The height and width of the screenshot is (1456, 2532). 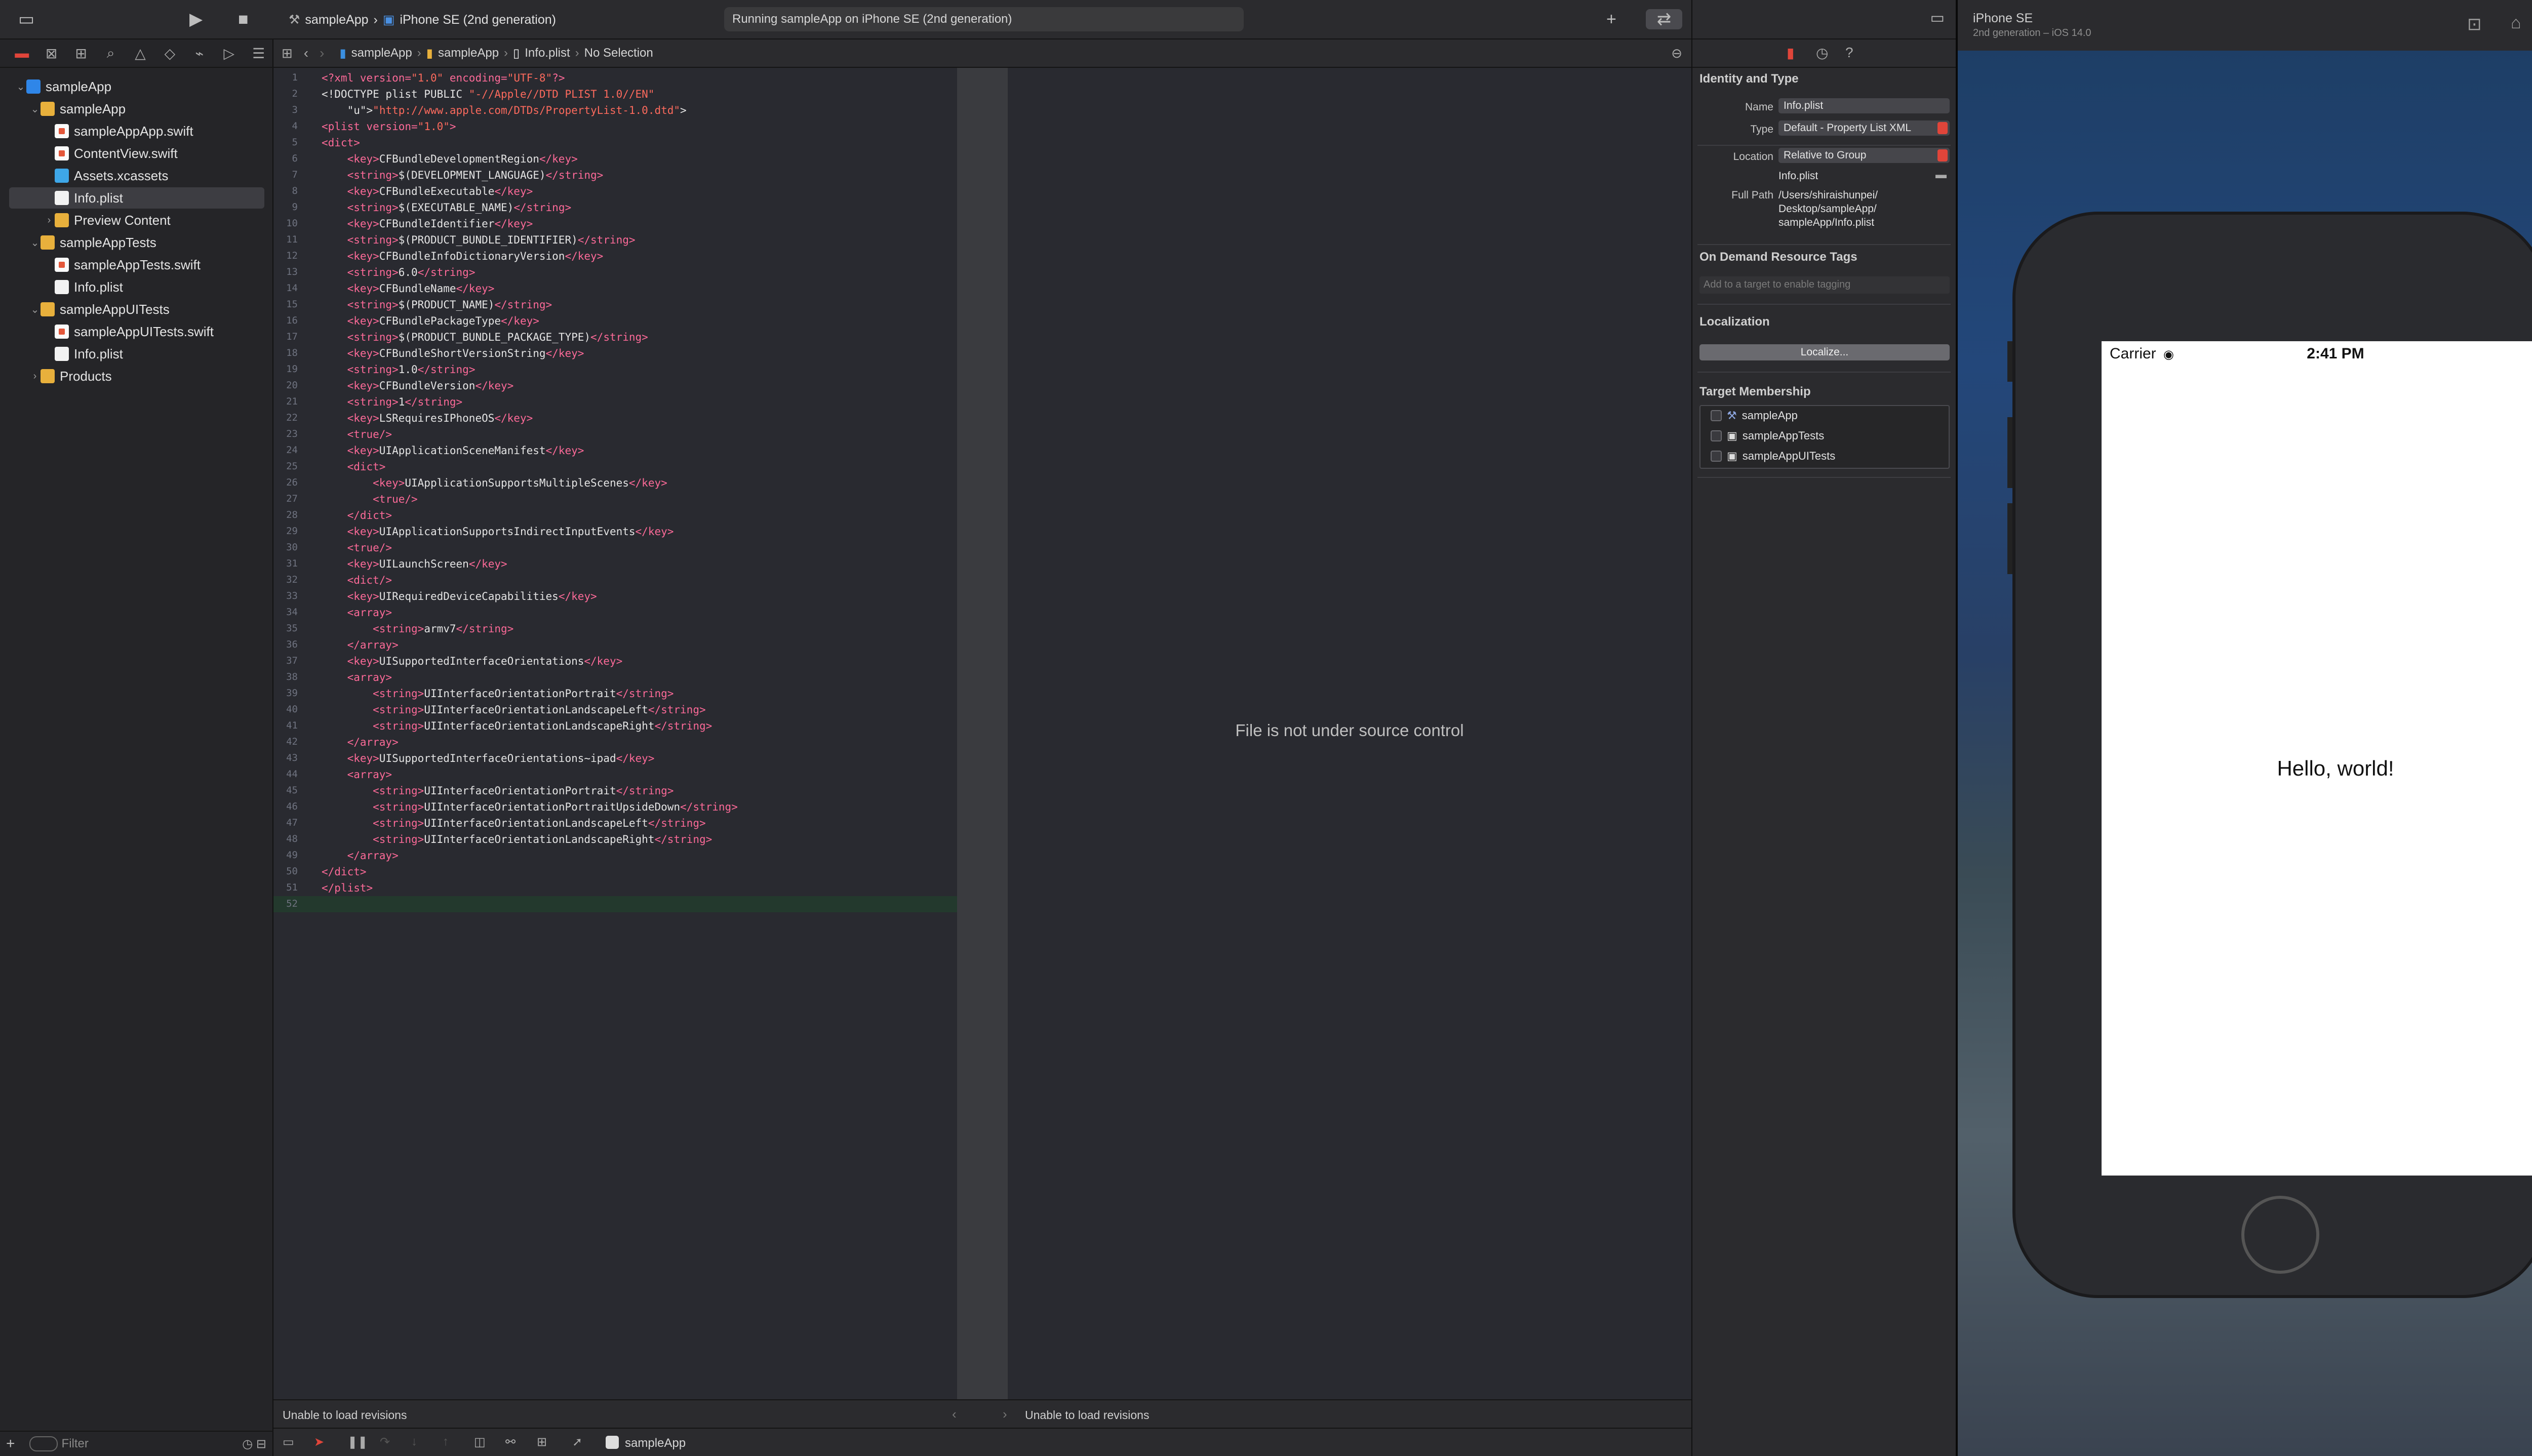 I want to click on recent-files-icon: ◷ ⊟, so click(x=254, y=1444).